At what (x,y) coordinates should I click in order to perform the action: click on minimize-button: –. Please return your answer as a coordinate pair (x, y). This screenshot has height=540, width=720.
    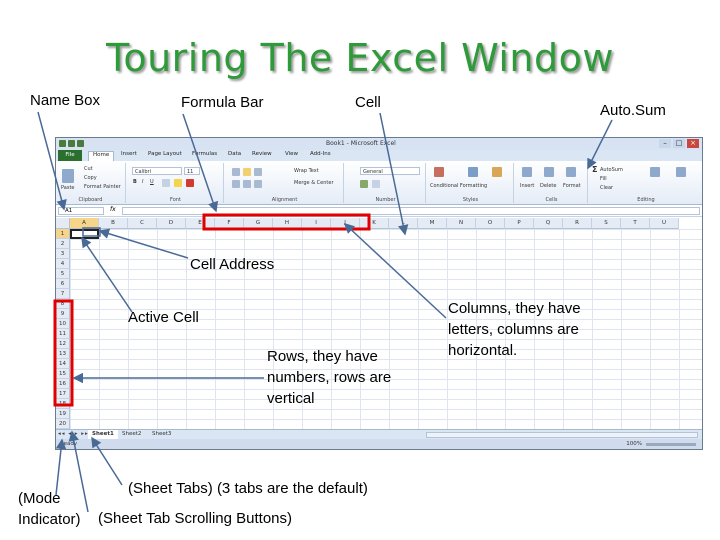
    Looking at the image, I should click on (665, 143).